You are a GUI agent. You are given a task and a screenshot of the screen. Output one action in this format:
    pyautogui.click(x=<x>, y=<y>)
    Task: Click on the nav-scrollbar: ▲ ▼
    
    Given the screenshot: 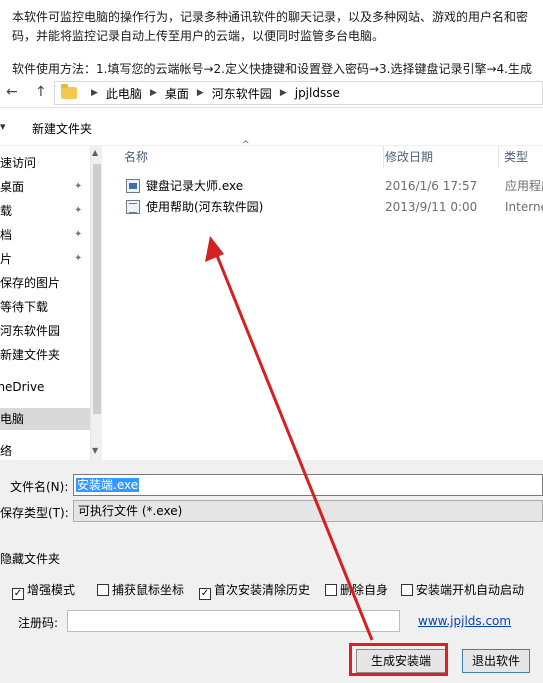 What is the action you would take?
    pyautogui.click(x=96, y=303)
    